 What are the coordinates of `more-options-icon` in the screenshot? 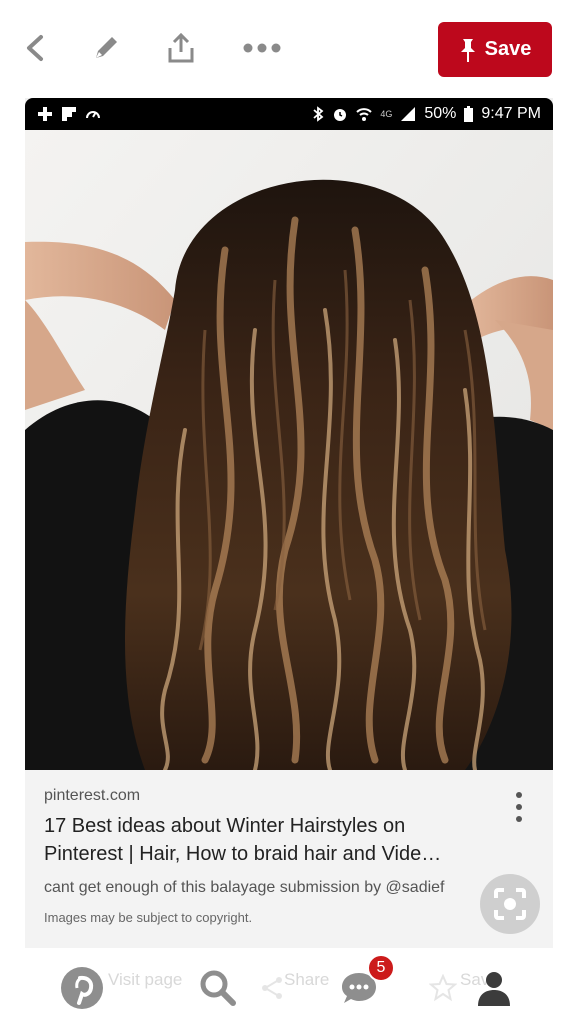 It's located at (519, 807).